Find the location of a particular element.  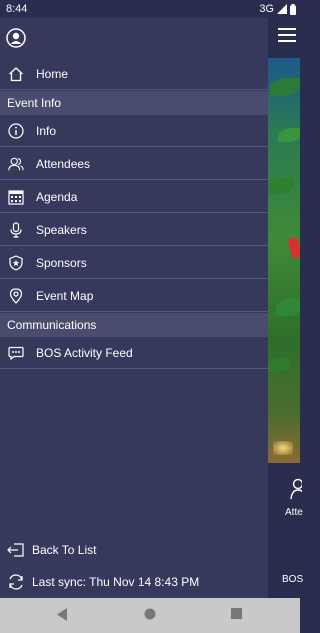

info-icon is located at coordinates (16, 131).